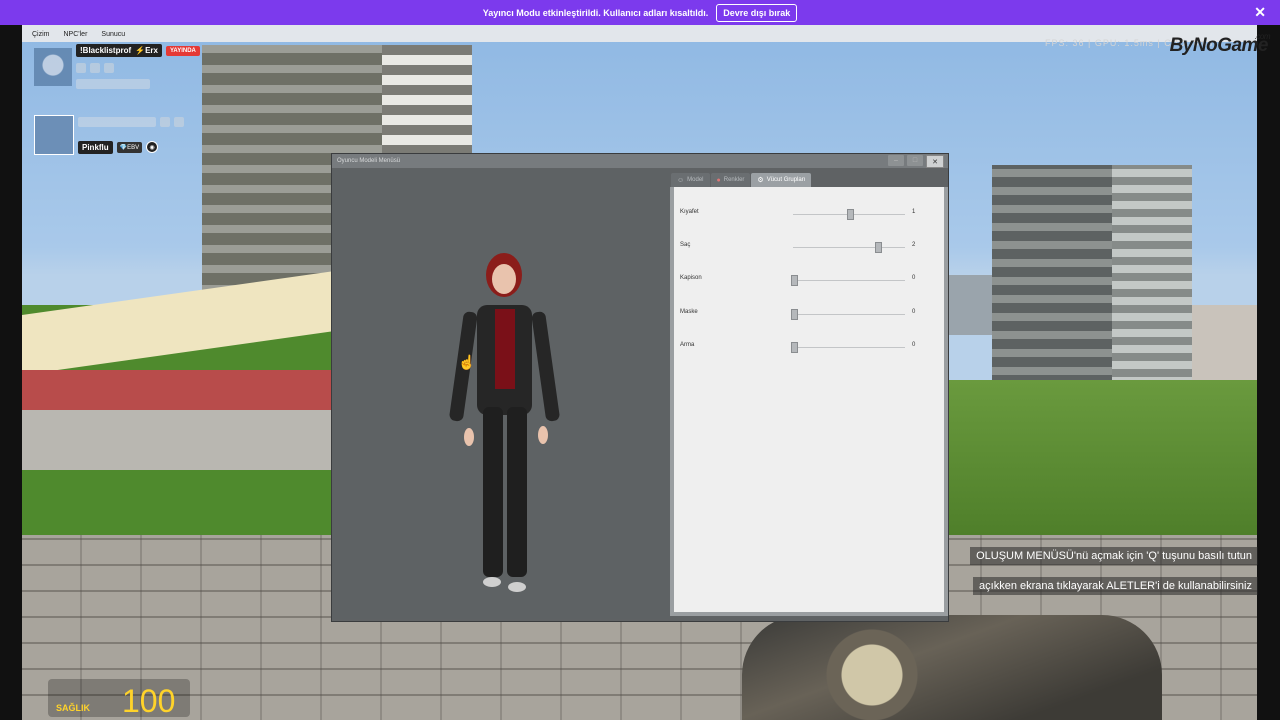 This screenshot has height=720, width=1280. I want to click on bodygroup-label: Kapison, so click(691, 278).